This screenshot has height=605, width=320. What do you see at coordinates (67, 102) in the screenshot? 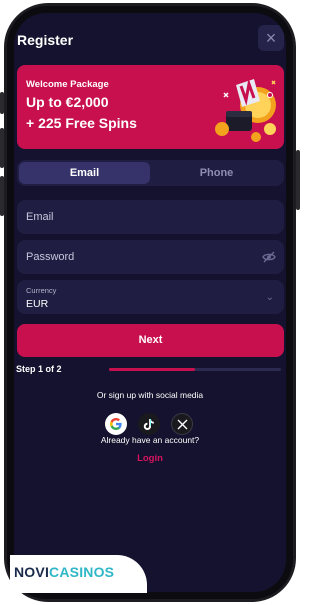
I see `banner-offer-line-1: Up to €2,000` at bounding box center [67, 102].